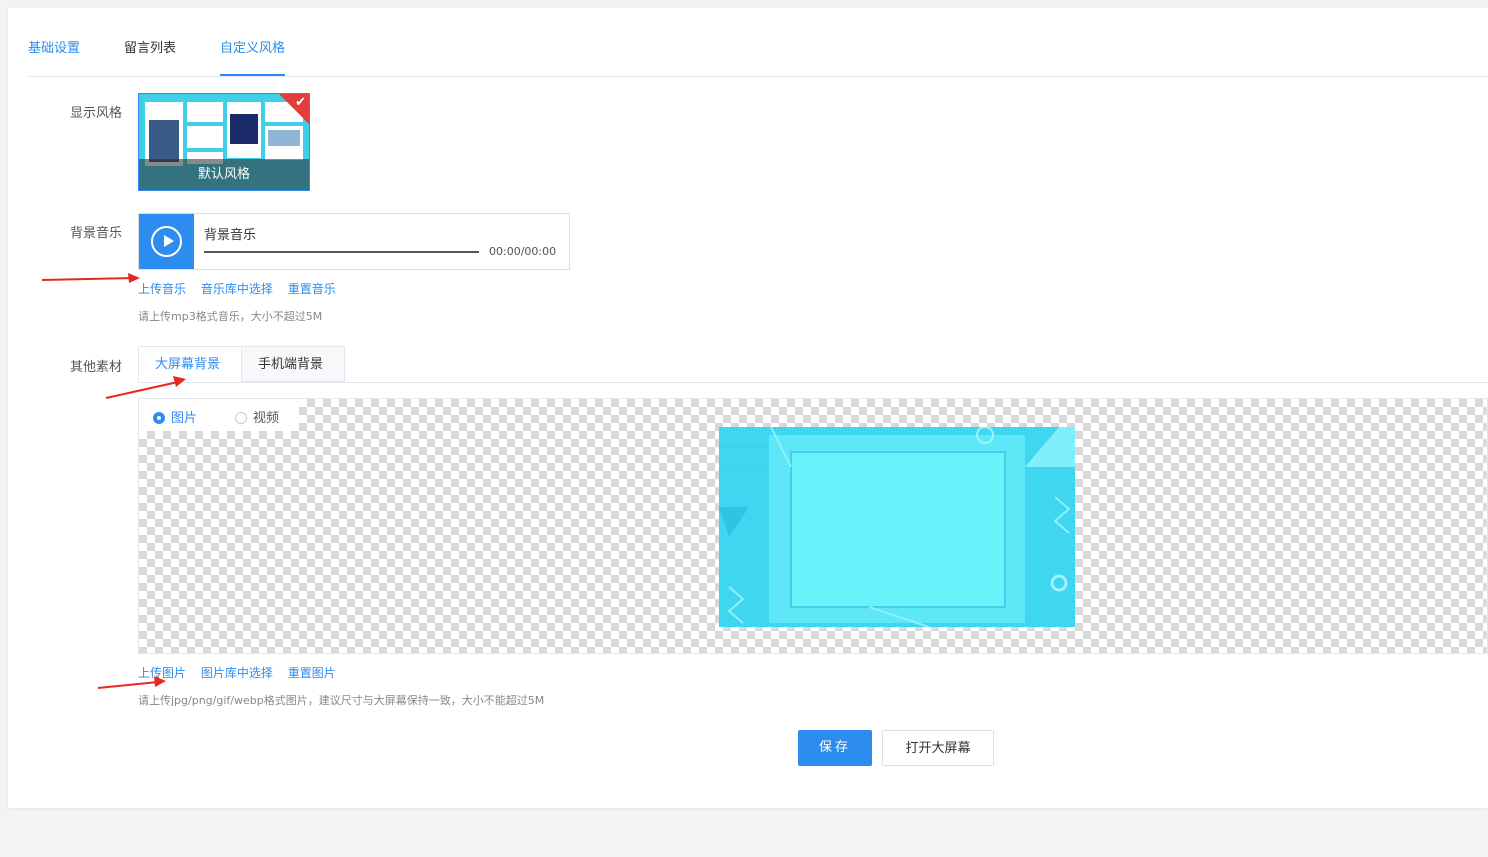 This screenshot has height=857, width=1488. What do you see at coordinates (354, 241) in the screenshot?
I see `music-player: 背景音乐 00:00/00:00` at bounding box center [354, 241].